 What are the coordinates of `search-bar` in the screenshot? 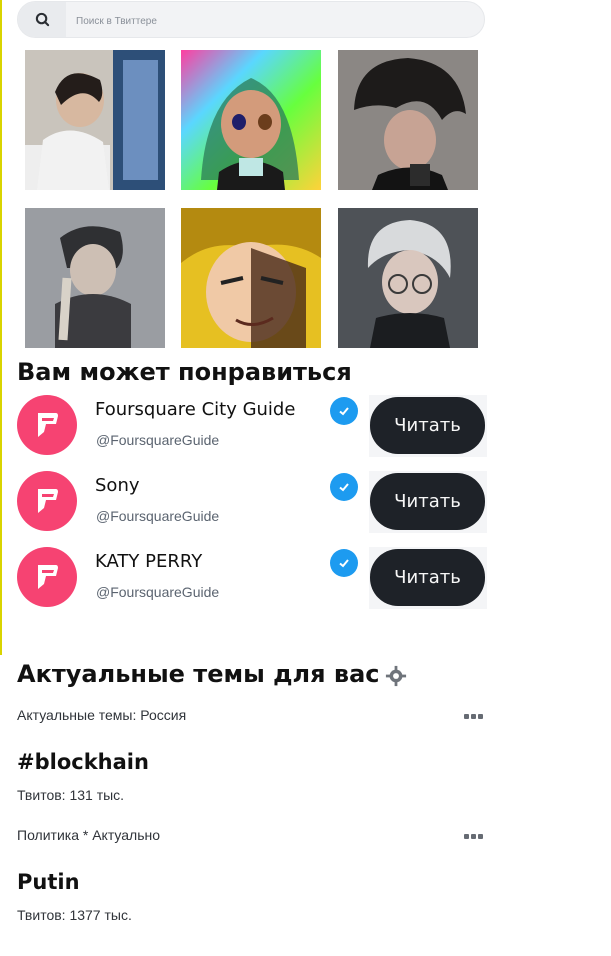 It's located at (251, 19).